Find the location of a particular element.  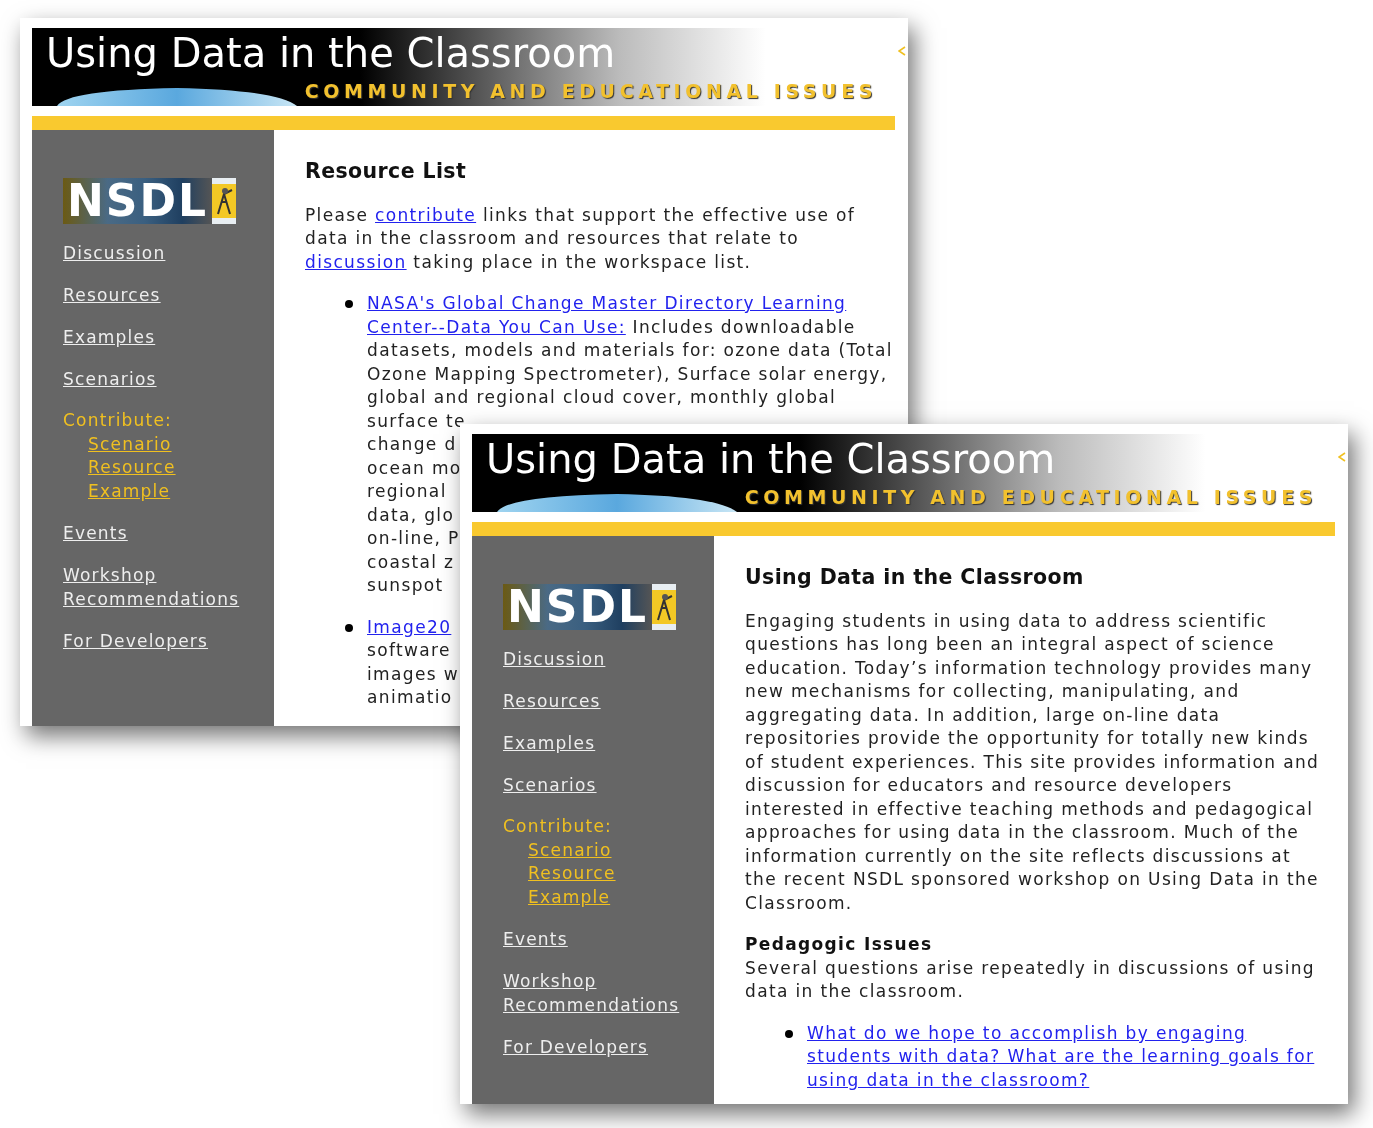

text-link: contribute is located at coordinates (426, 214).